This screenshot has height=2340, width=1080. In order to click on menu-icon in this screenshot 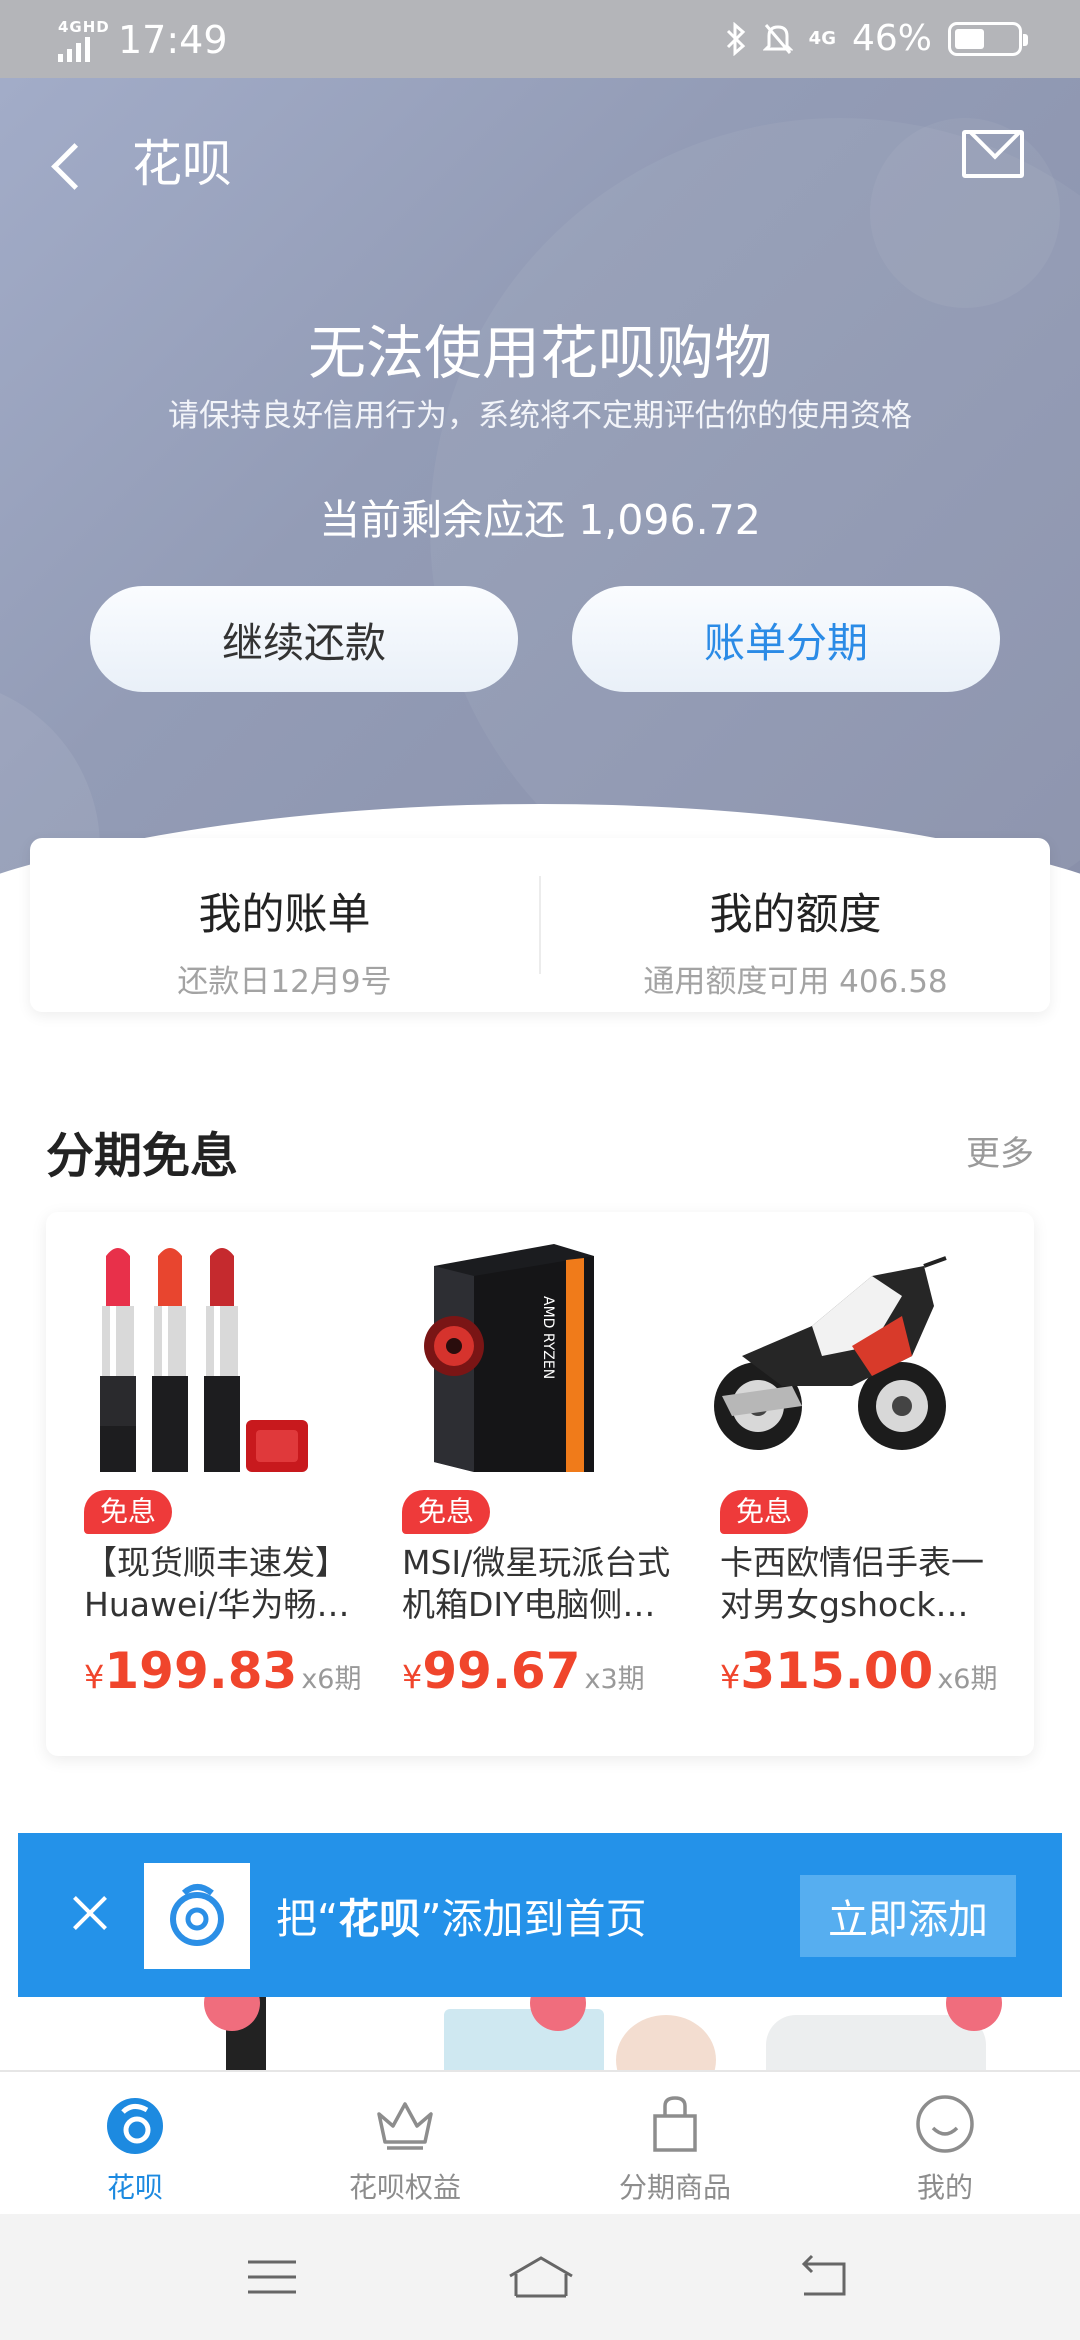, I will do `click(272, 2277)`.